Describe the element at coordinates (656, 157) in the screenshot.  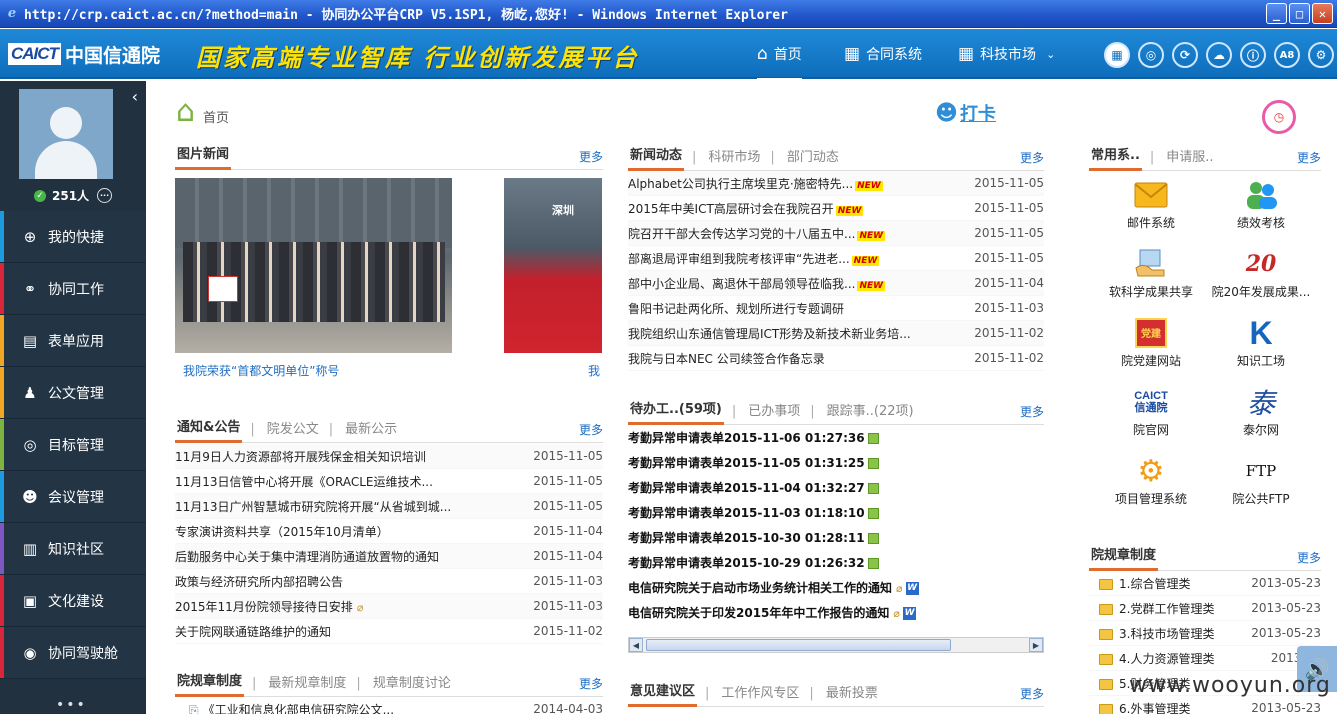
I see `tab-news: 新闻动态` at that location.